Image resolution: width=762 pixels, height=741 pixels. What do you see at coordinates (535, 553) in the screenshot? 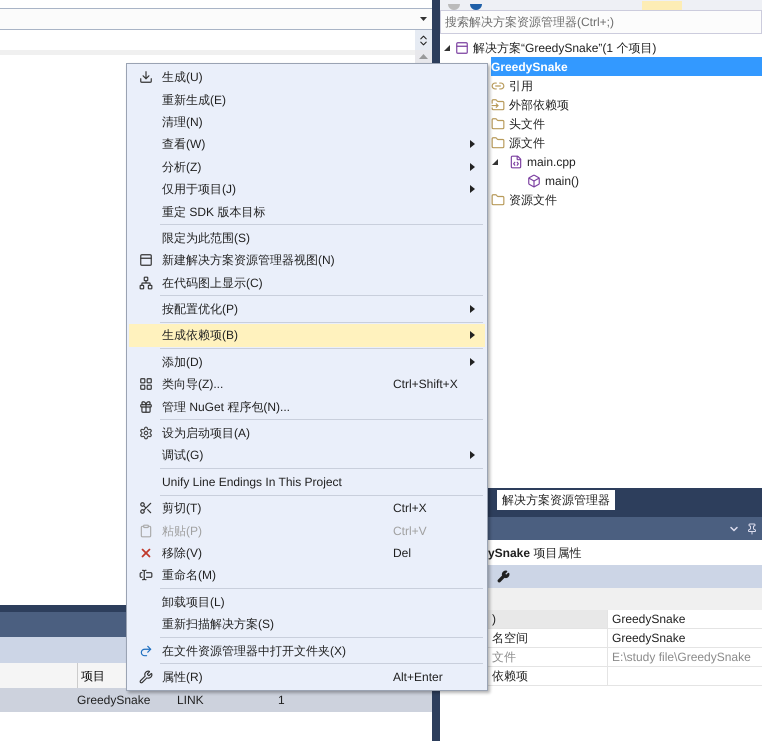
I see `properties-title: ySnake 项目属性` at bounding box center [535, 553].